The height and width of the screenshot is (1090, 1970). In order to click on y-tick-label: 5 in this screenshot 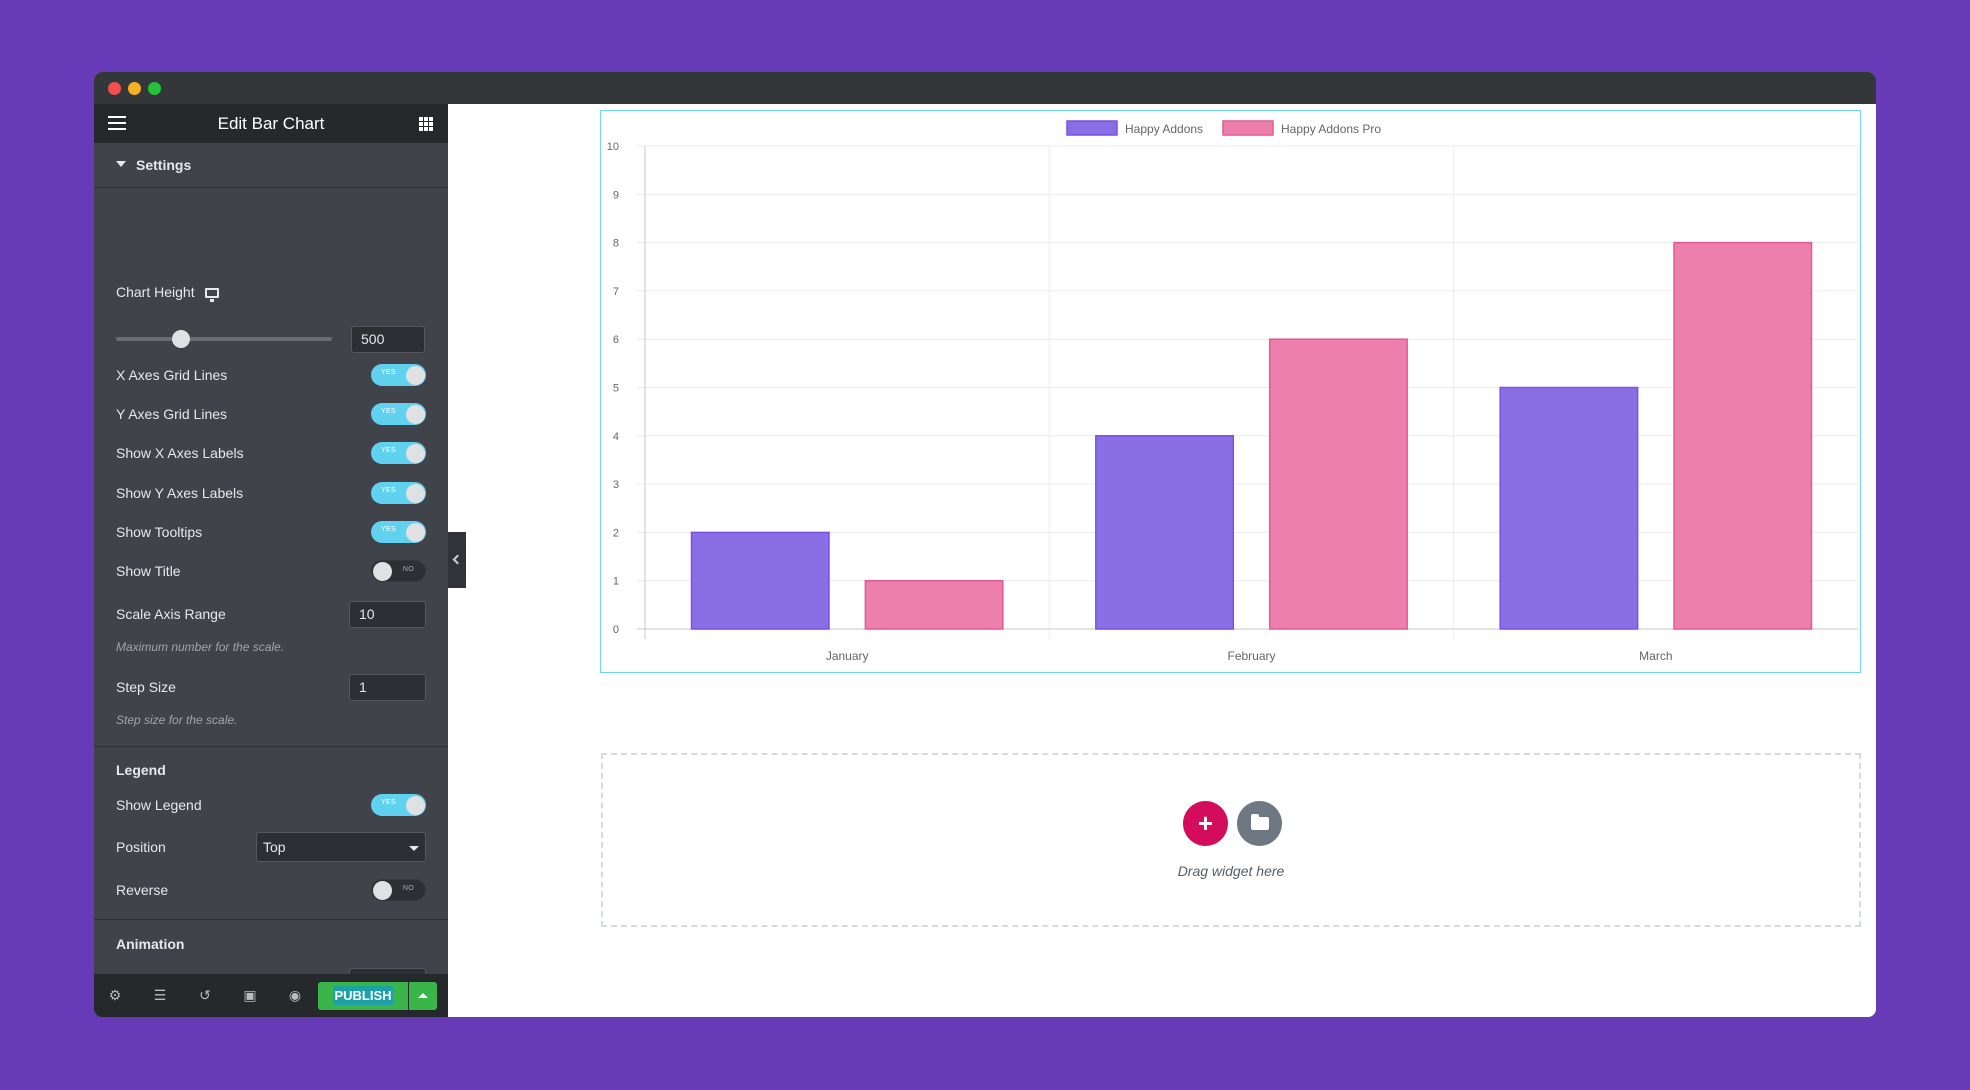, I will do `click(616, 389)`.